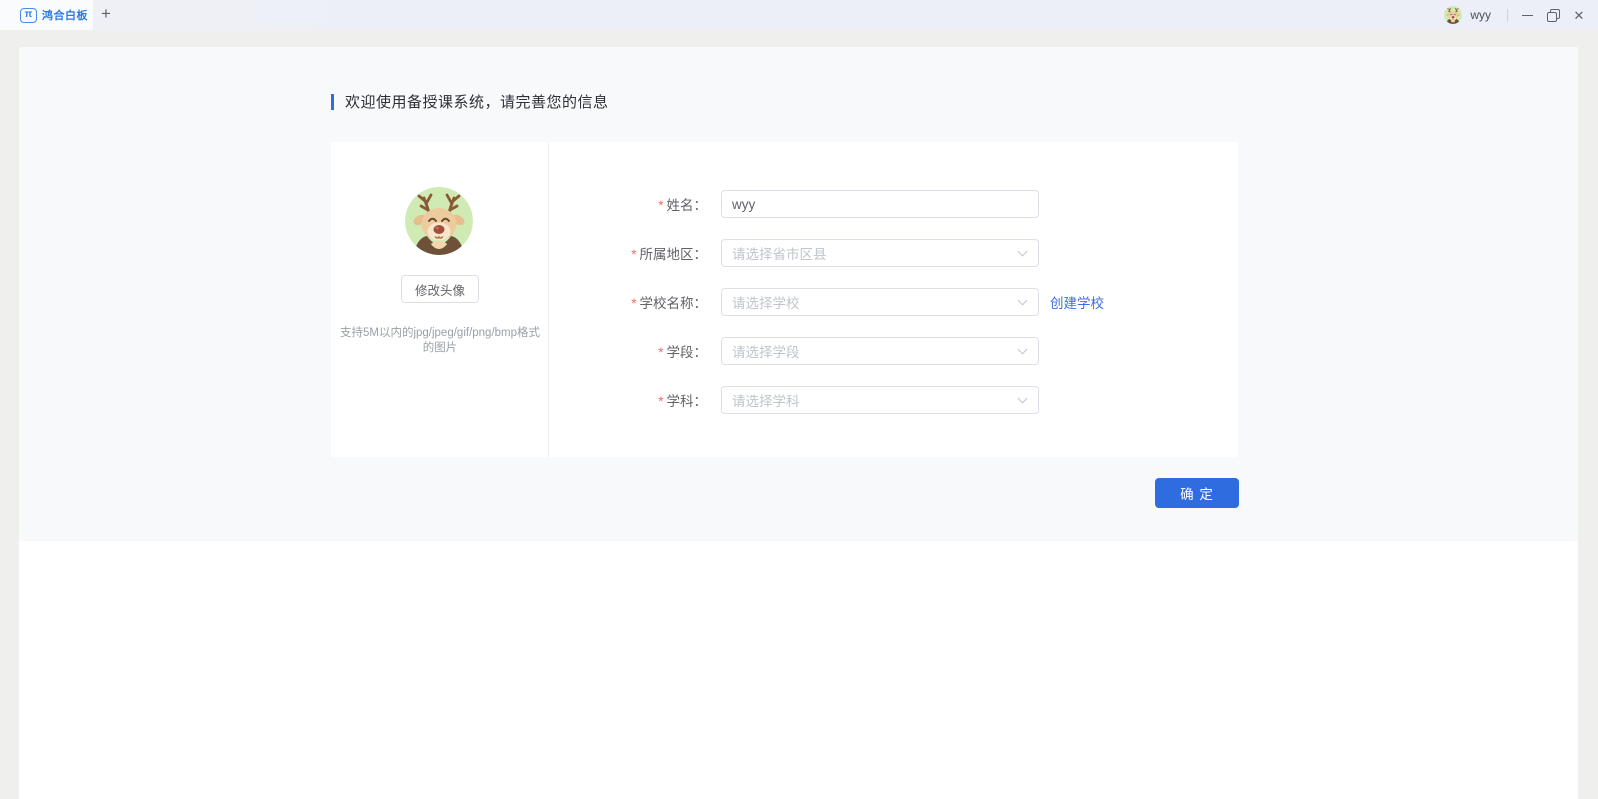 The image size is (1598, 799). I want to click on page-title: 欢迎使用备授课系统，请完善您的信息, so click(477, 102).